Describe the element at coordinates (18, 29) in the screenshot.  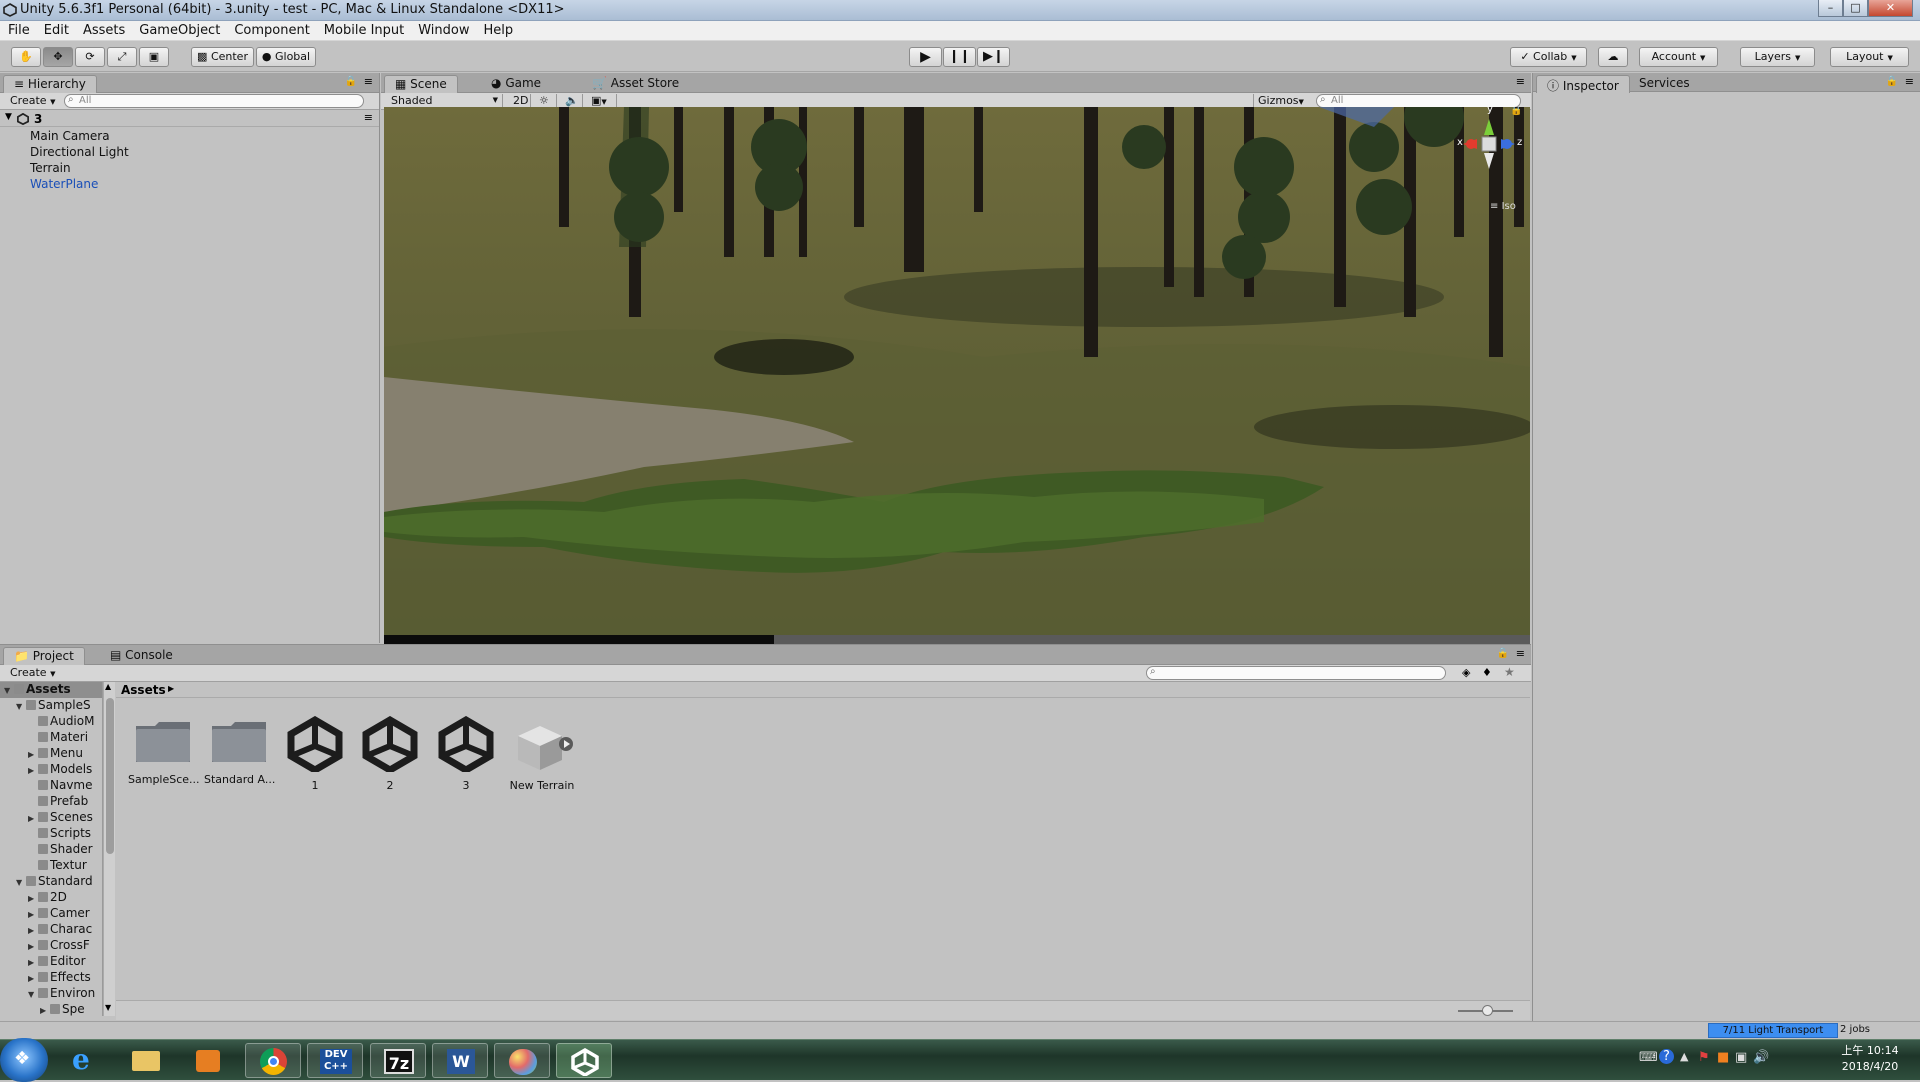
I see `menu-file: File` at that location.